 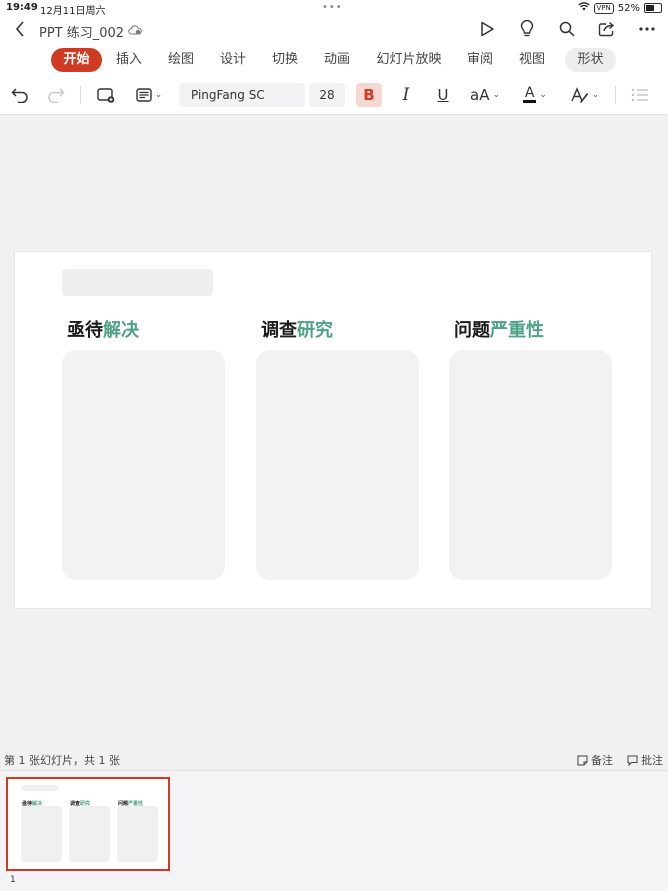 I want to click on text-effects-icon, so click(x=579, y=95).